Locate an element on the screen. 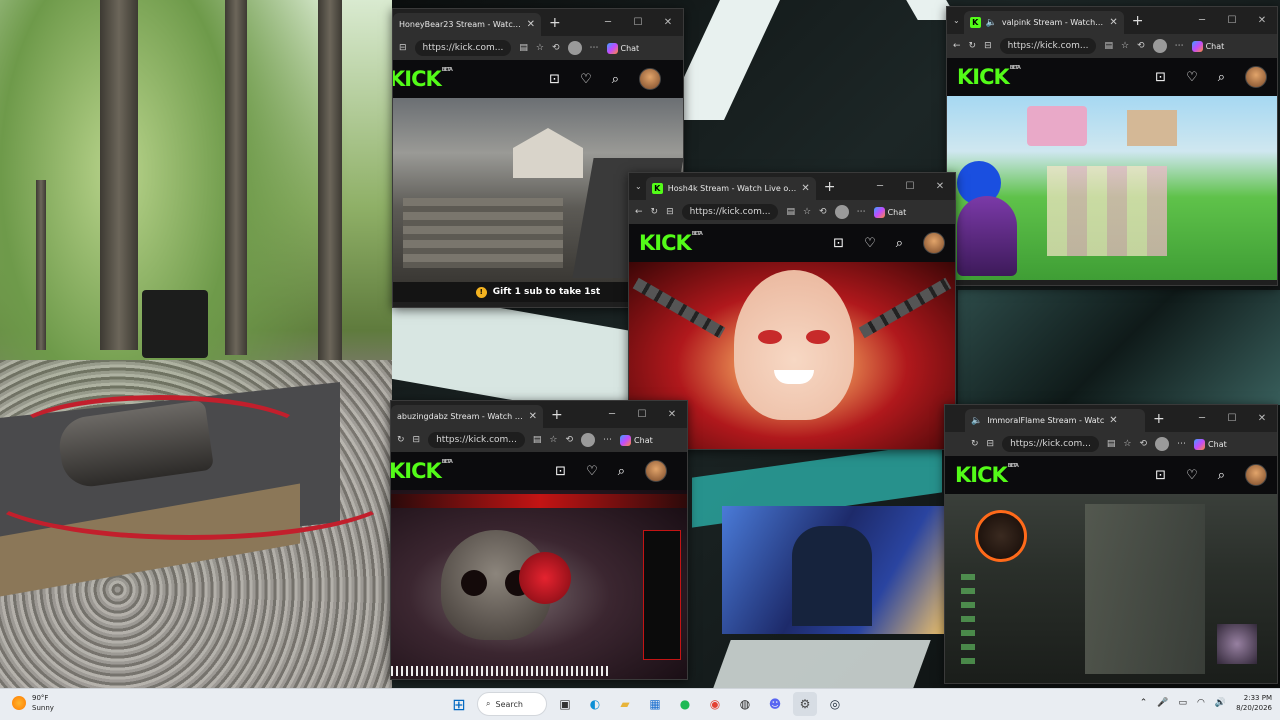  microphone-icon: 🎤 is located at coordinates (1162, 703).